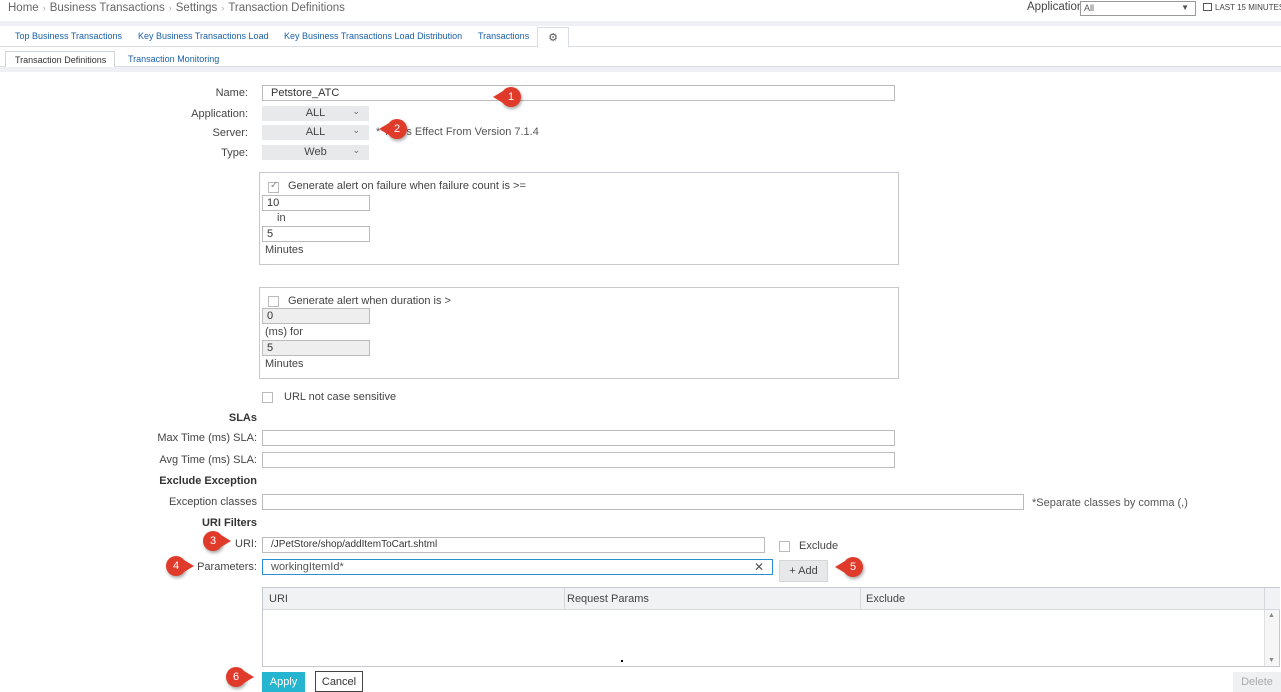  I want to click on uri-input: /JPetStore/shop/addItemToCart.shtml, so click(513, 545).